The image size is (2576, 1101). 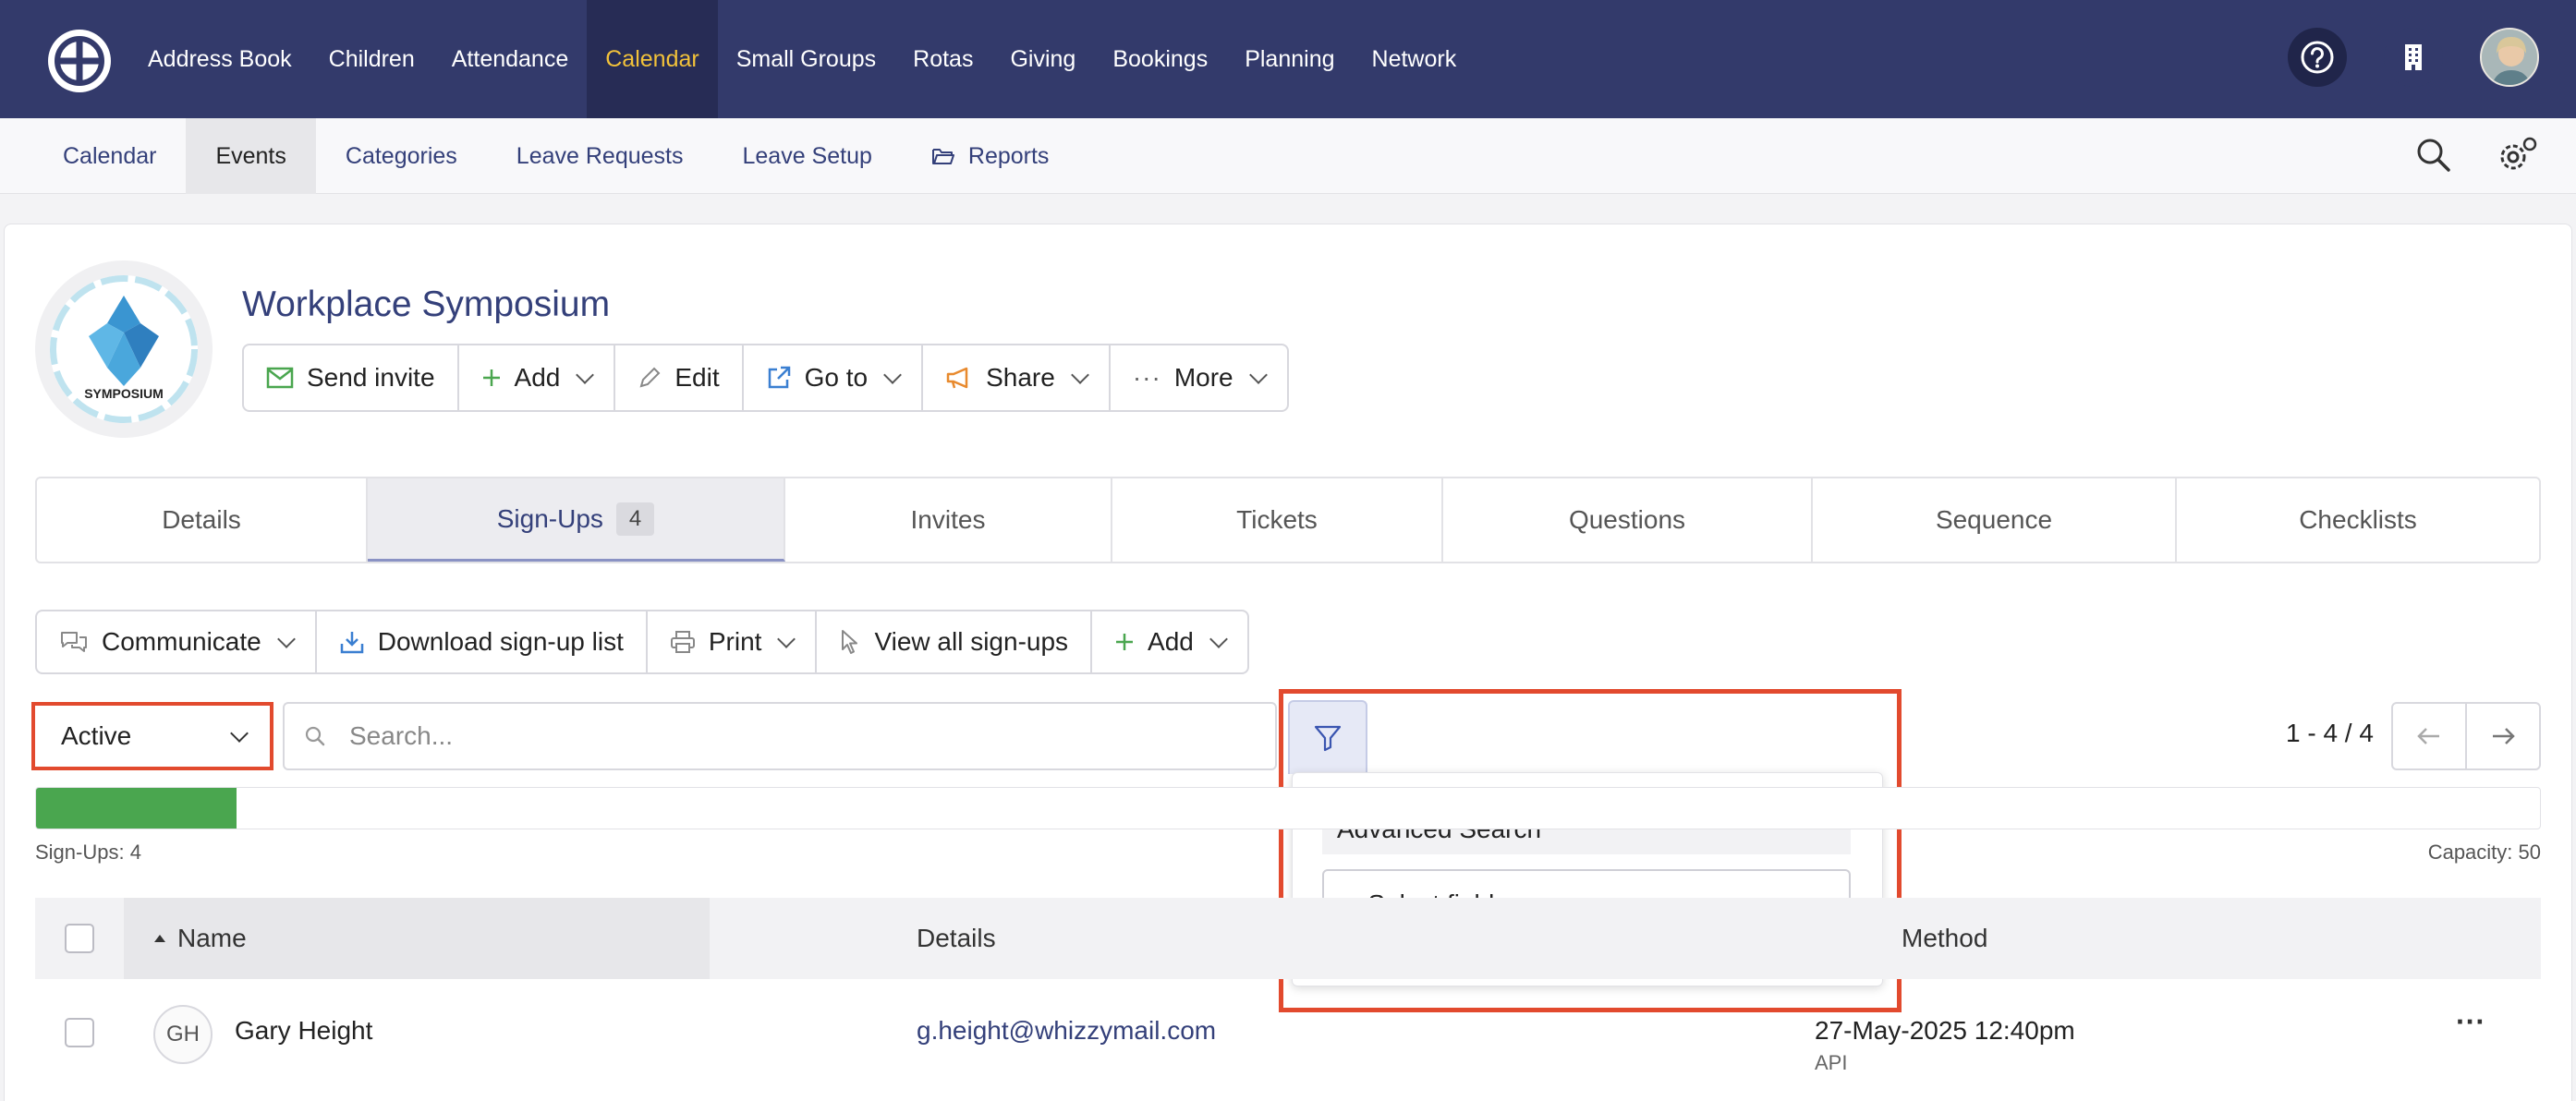 I want to click on tab-tickets: Tickets, so click(x=1277, y=520).